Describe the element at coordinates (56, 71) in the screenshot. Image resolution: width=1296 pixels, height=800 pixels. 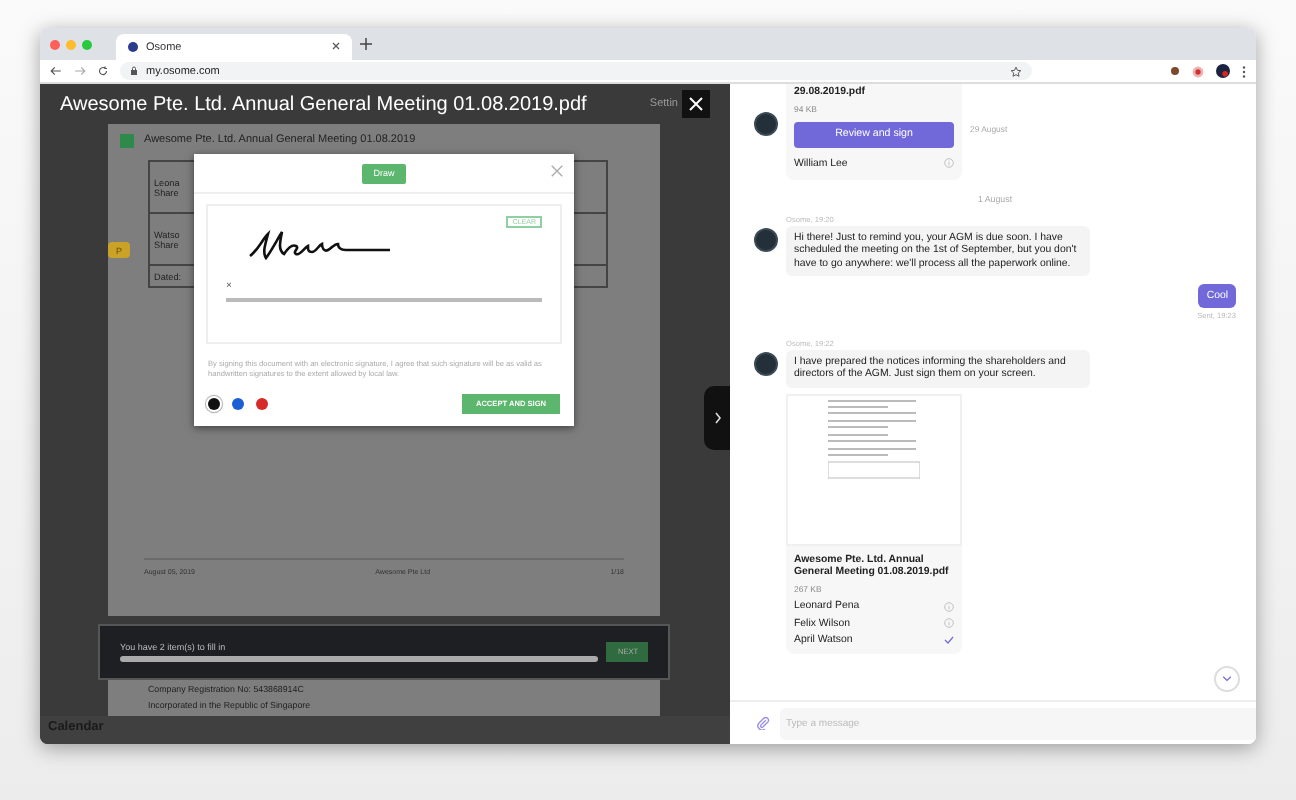
I see `back-arrow-icon` at that location.